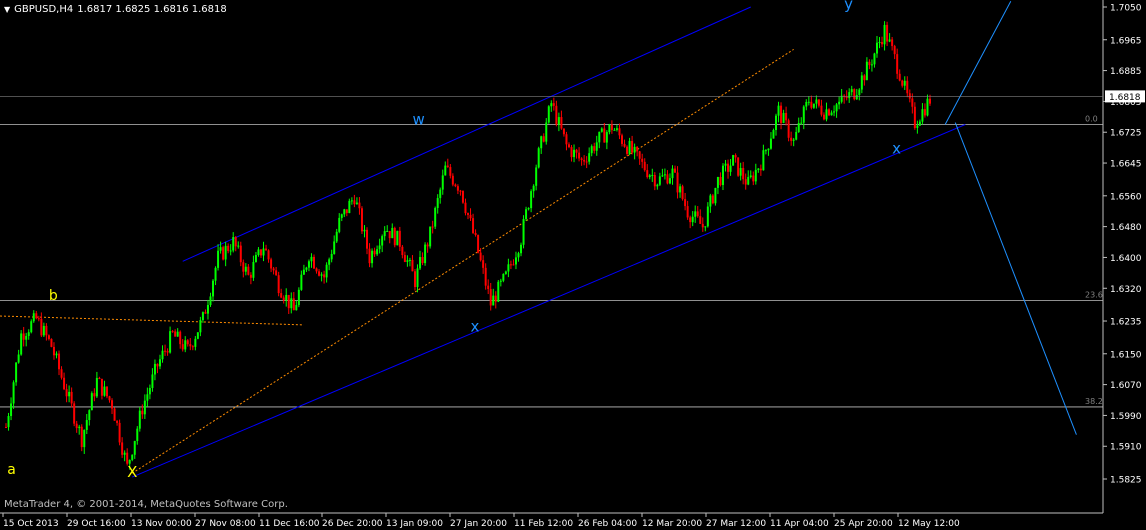  What do you see at coordinates (161, 524) in the screenshot?
I see `x-tick-label: 13 Nov 00:00` at bounding box center [161, 524].